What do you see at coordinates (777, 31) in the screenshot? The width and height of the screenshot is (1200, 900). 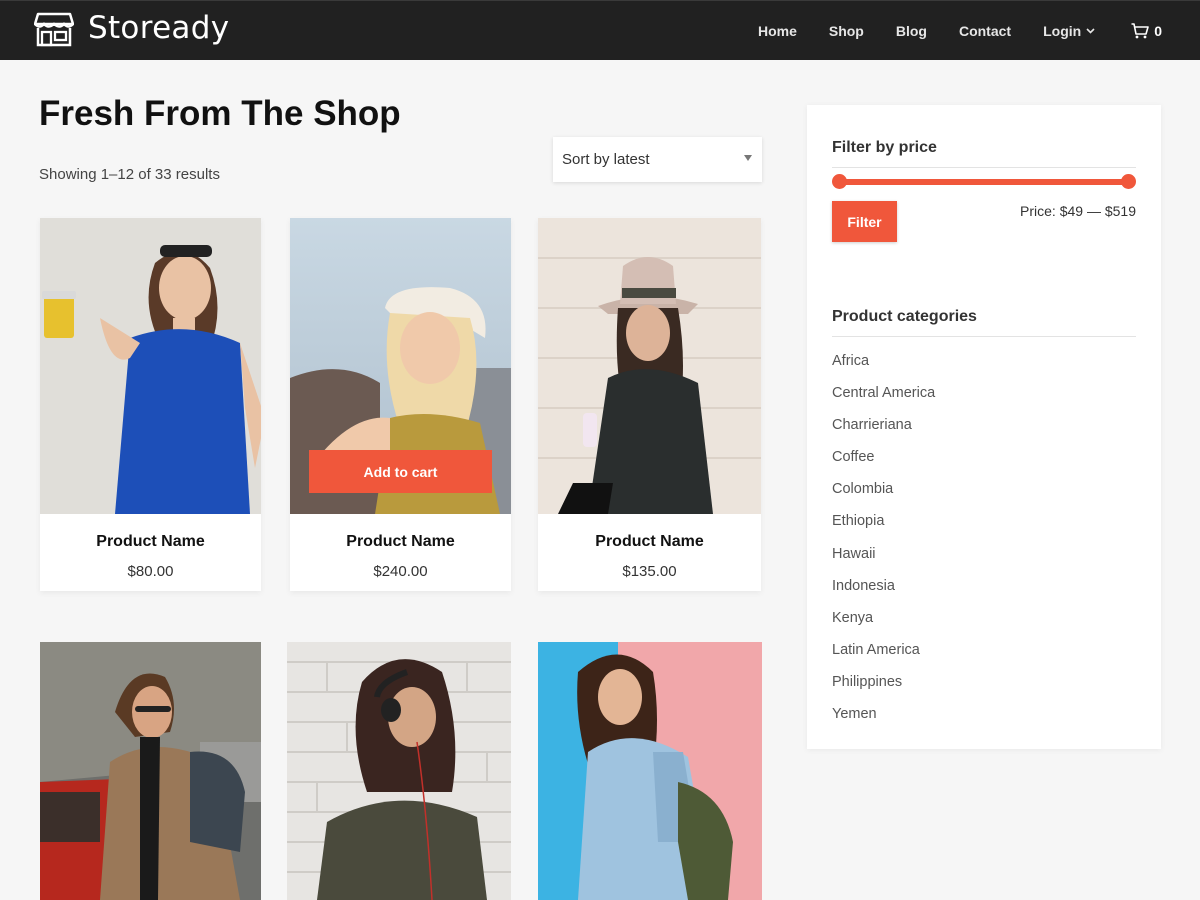 I see `nav-home: Home` at bounding box center [777, 31].